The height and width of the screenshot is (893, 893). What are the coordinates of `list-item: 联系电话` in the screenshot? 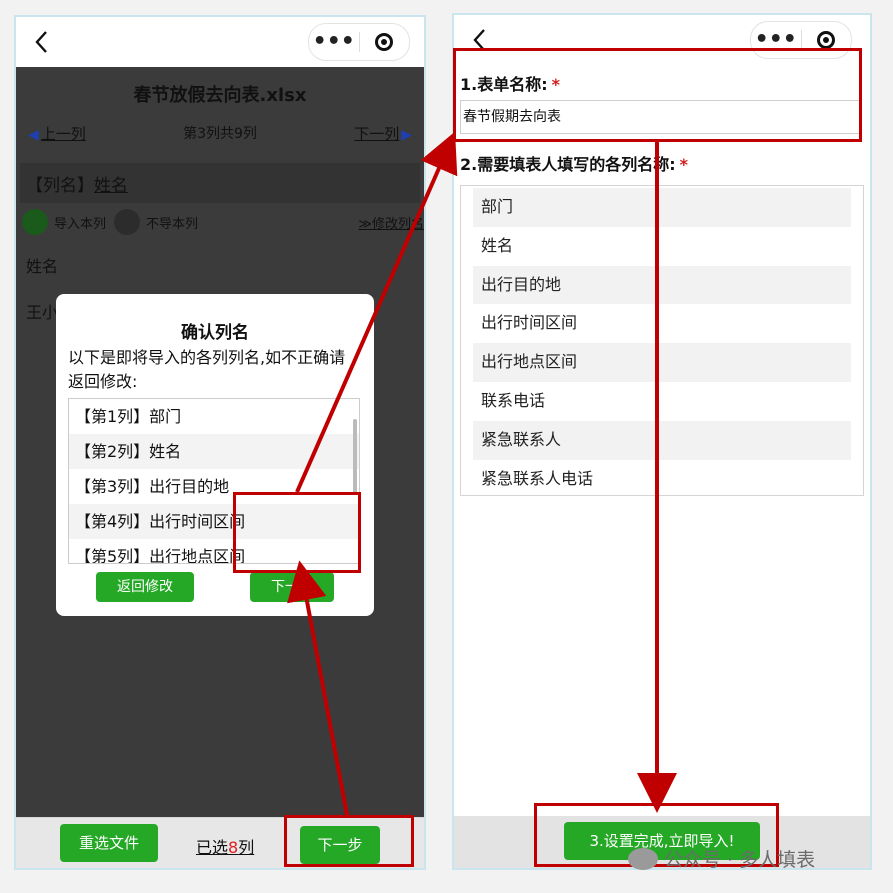 It's located at (662, 401).